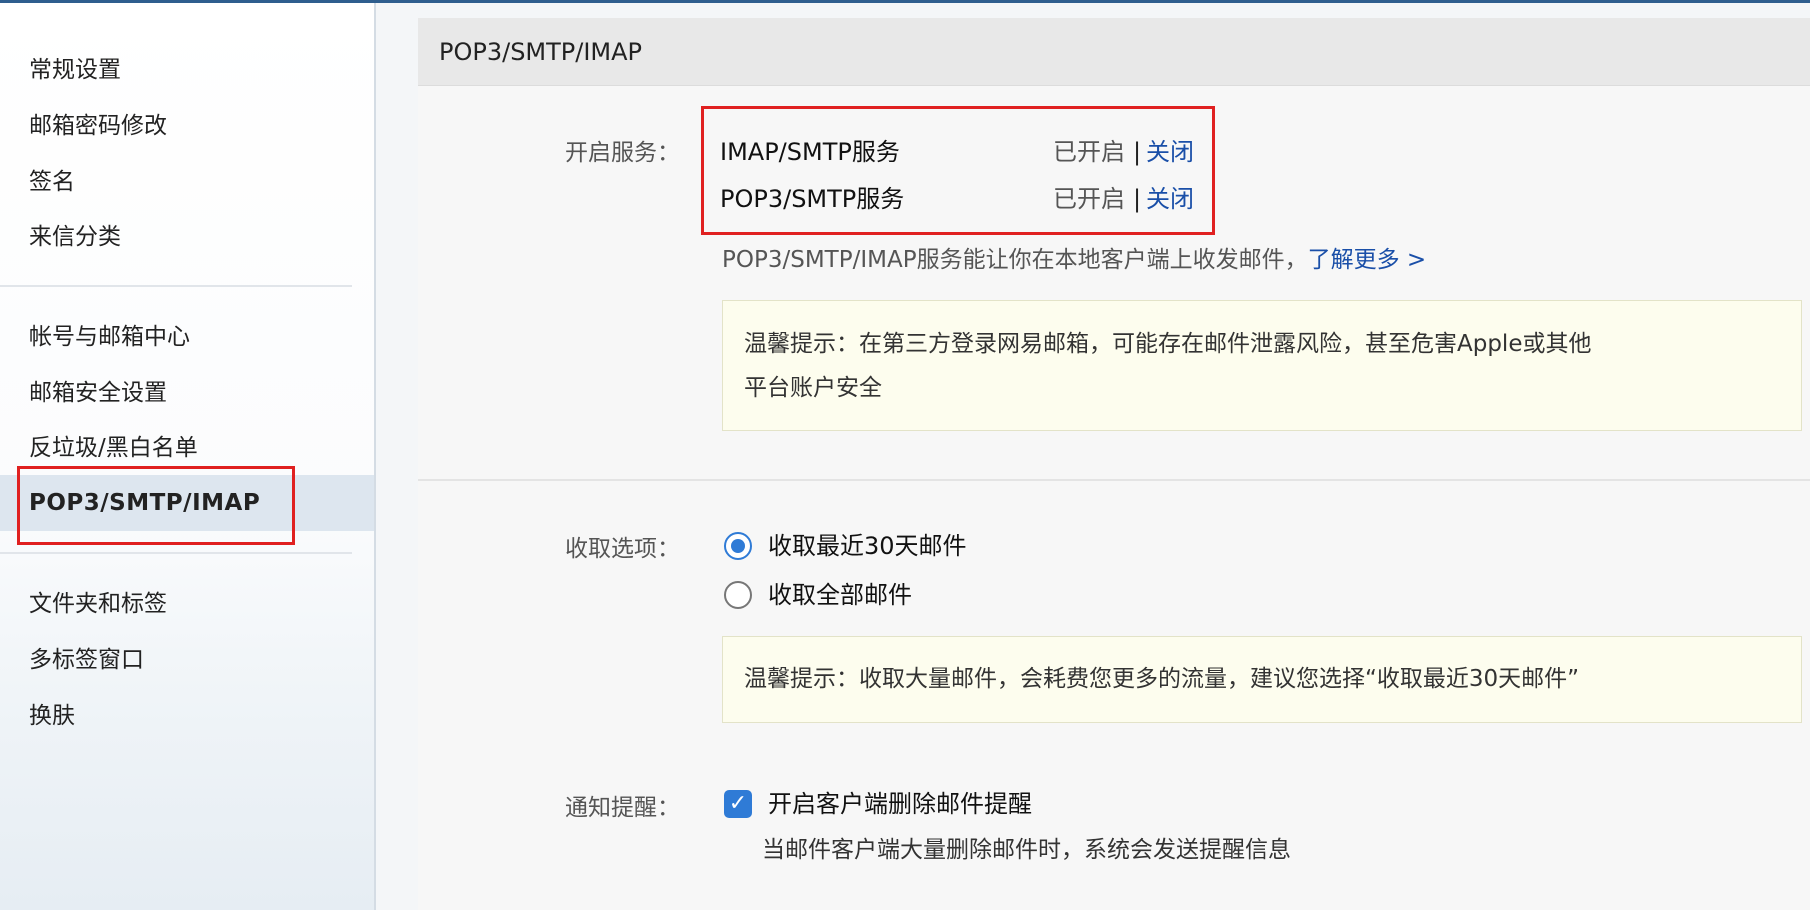 The width and height of the screenshot is (1810, 910). Describe the element at coordinates (187, 237) in the screenshot. I see `sidebar-item-mail-filters: 来信分类` at that location.